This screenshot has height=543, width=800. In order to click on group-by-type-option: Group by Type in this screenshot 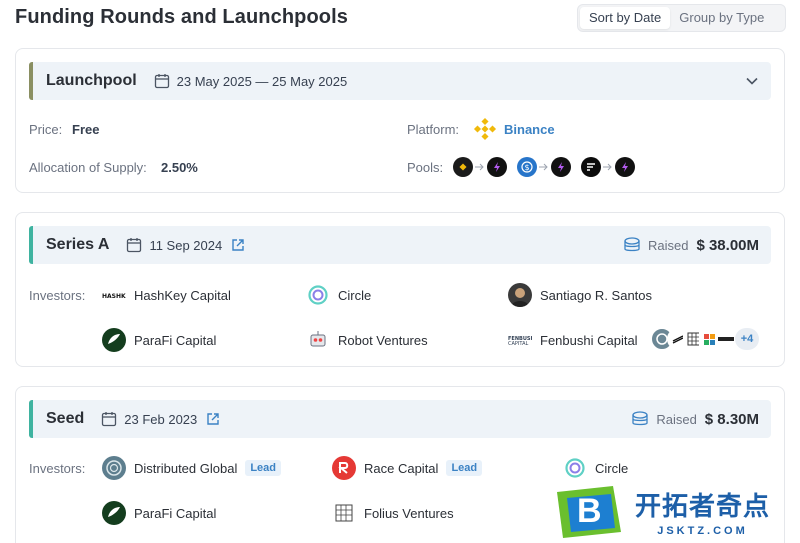, I will do `click(721, 18)`.